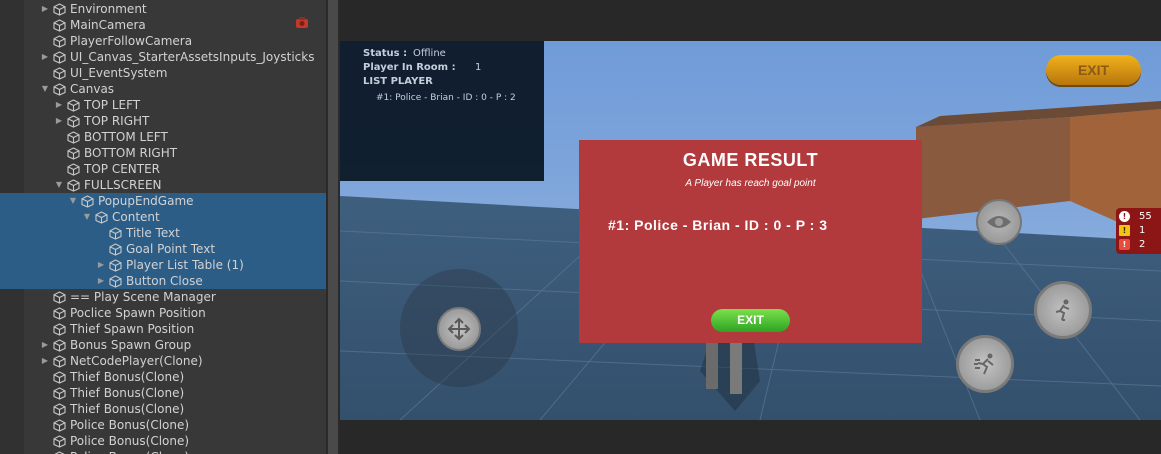 The height and width of the screenshot is (454, 1161). What do you see at coordinates (122, 169) in the screenshot?
I see `hierarchy-item-label: TOP CENTER` at bounding box center [122, 169].